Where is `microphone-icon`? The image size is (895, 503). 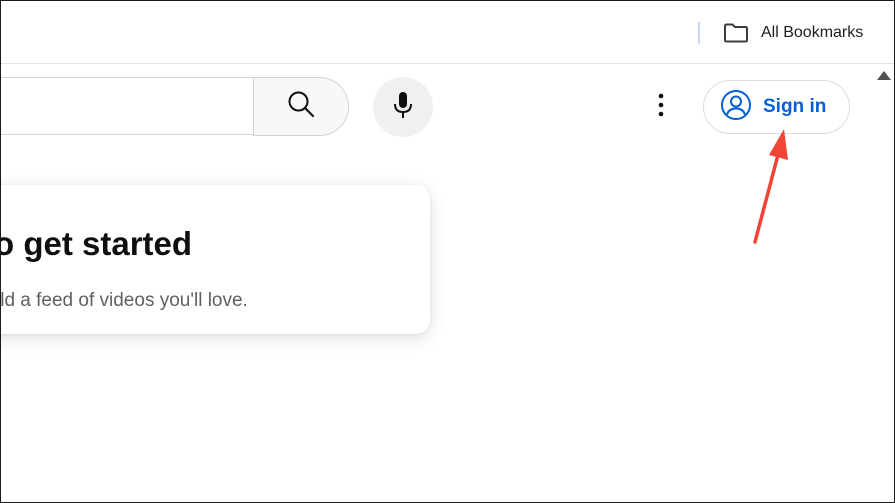
microphone-icon is located at coordinates (403, 107).